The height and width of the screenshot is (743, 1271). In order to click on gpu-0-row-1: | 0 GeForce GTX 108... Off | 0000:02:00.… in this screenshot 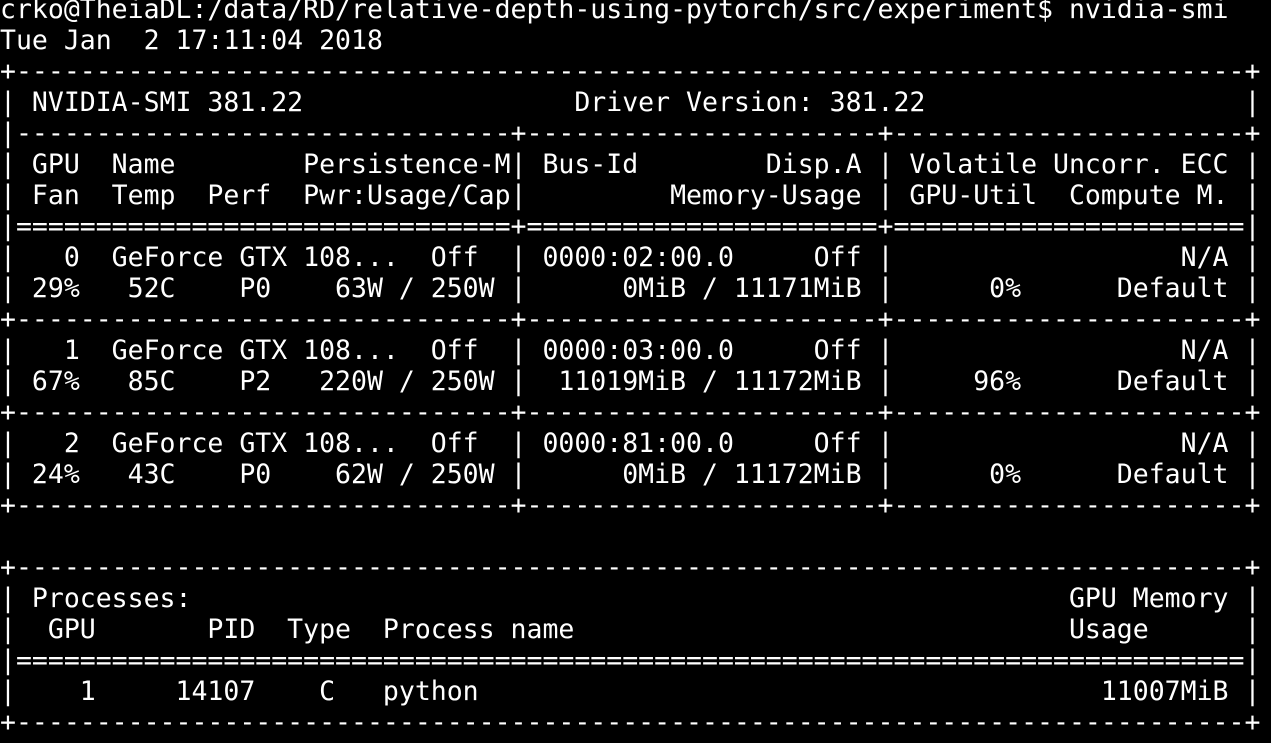, I will do `click(630, 257)`.